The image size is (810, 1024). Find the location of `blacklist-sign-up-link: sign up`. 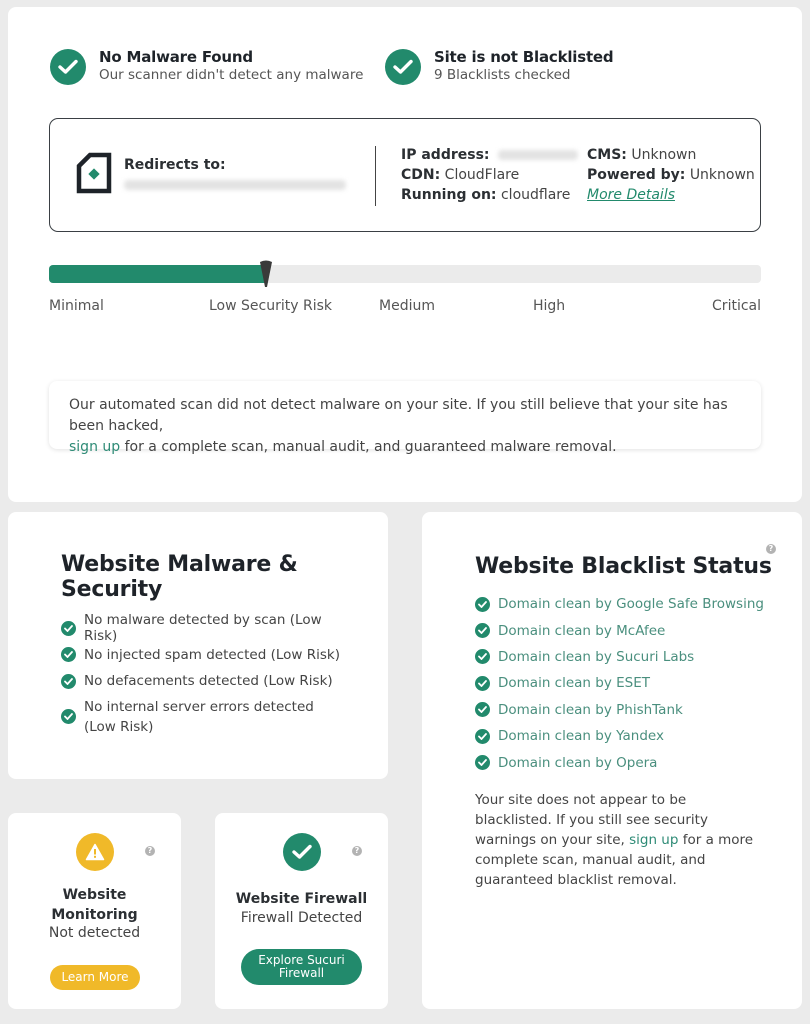

blacklist-sign-up-link: sign up is located at coordinates (653, 840).